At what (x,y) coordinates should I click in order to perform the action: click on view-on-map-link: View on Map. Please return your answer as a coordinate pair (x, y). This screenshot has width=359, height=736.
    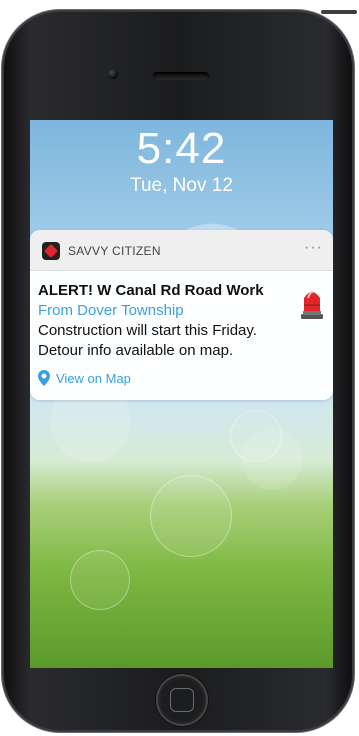
    Looking at the image, I should click on (84, 378).